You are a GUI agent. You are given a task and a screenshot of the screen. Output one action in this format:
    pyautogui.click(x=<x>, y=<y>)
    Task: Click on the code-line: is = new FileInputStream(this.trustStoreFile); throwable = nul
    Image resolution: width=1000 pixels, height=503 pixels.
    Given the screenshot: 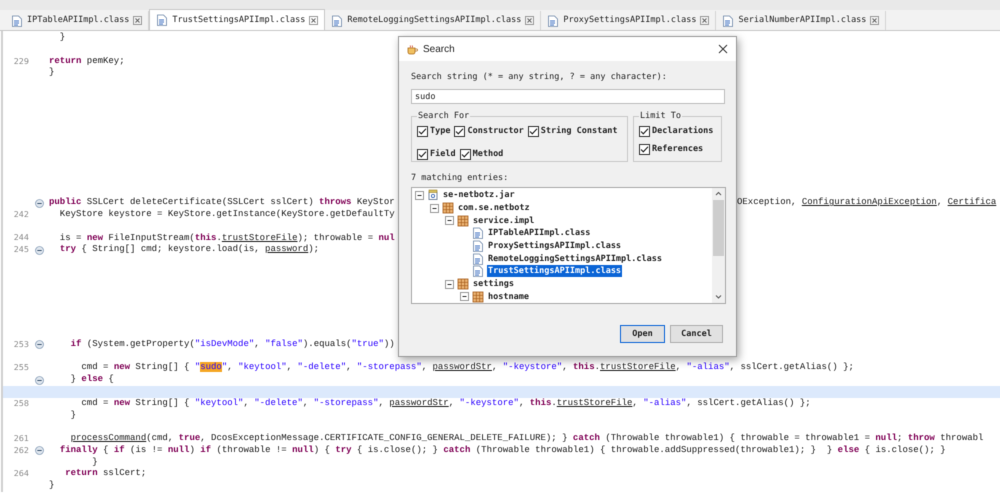 What is the action you would take?
    pyautogui.click(x=226, y=237)
    